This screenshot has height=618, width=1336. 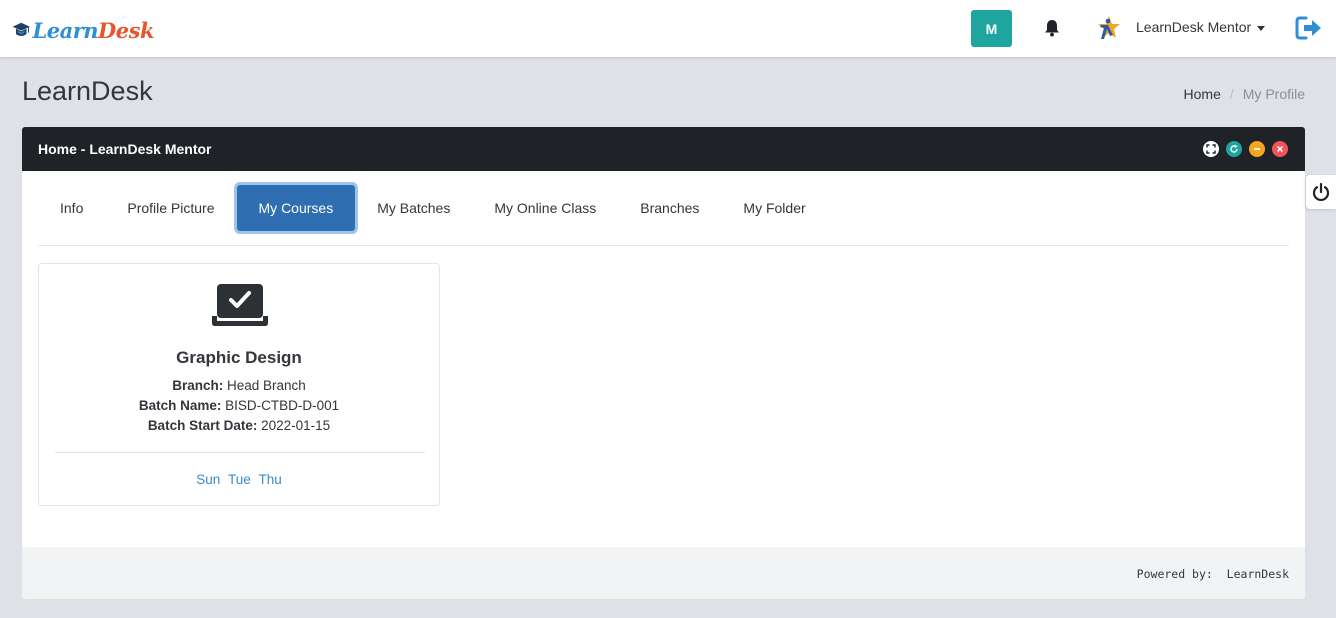 I want to click on tab-my-online-class: My Online Class, so click(x=545, y=208).